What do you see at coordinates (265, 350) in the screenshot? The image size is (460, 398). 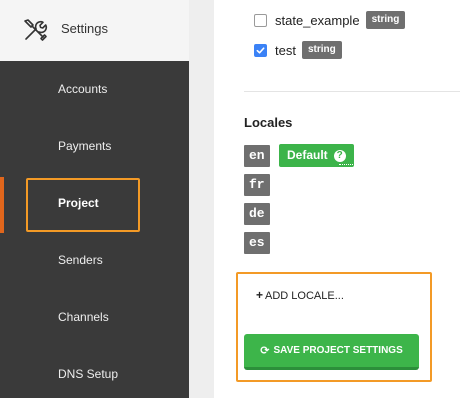 I see `refresh-icon: ⟳` at bounding box center [265, 350].